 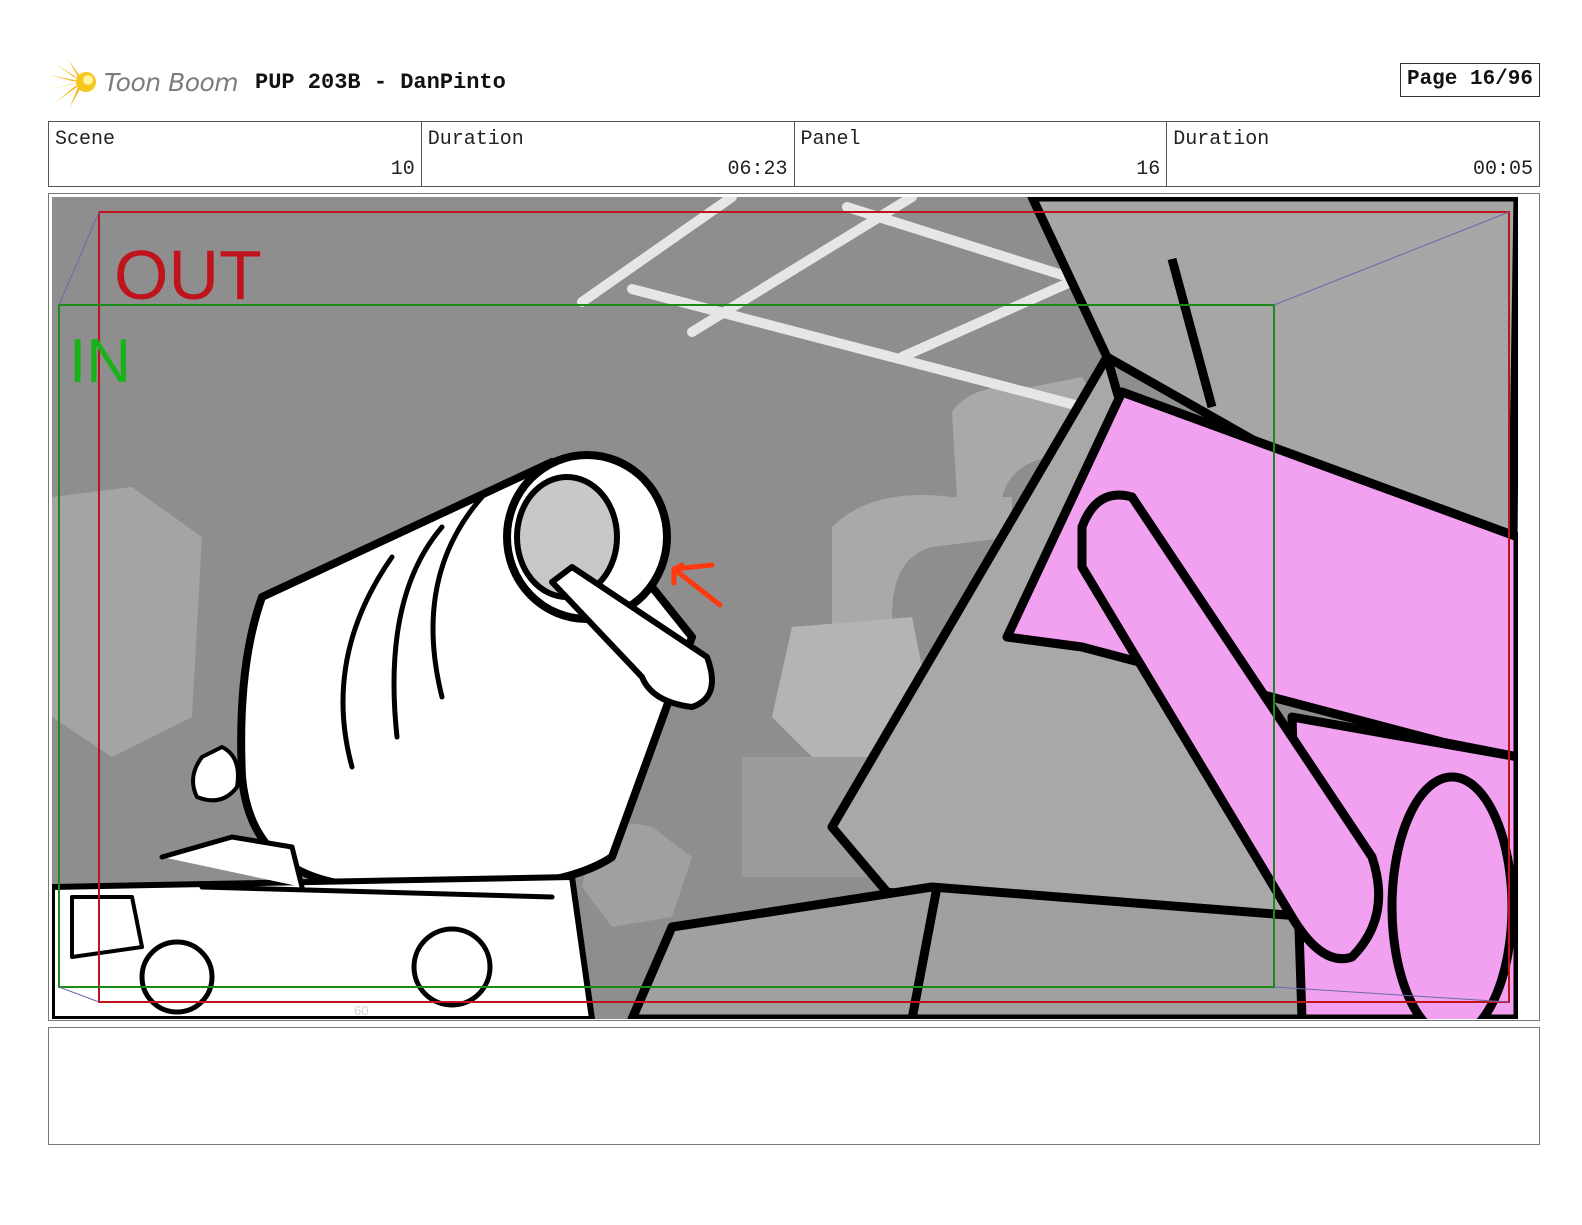 What do you see at coordinates (127, 622) in the screenshot?
I see `background-rocks` at bounding box center [127, 622].